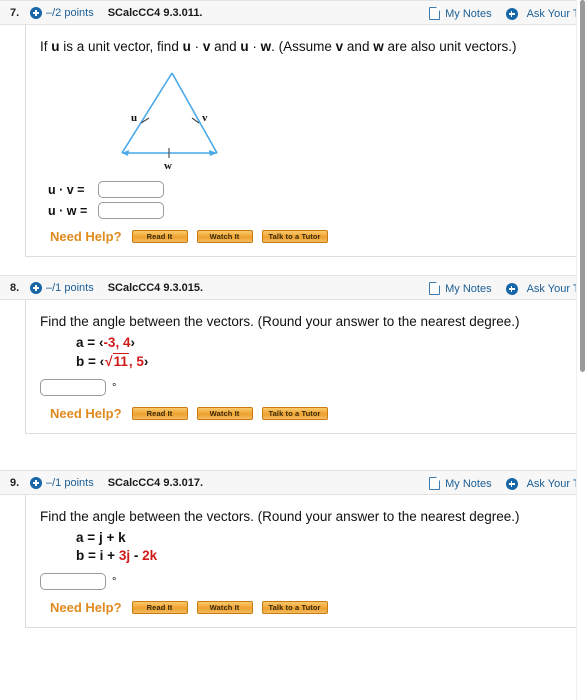  I want to click on vector-b-term-j: 3j, so click(124, 555).